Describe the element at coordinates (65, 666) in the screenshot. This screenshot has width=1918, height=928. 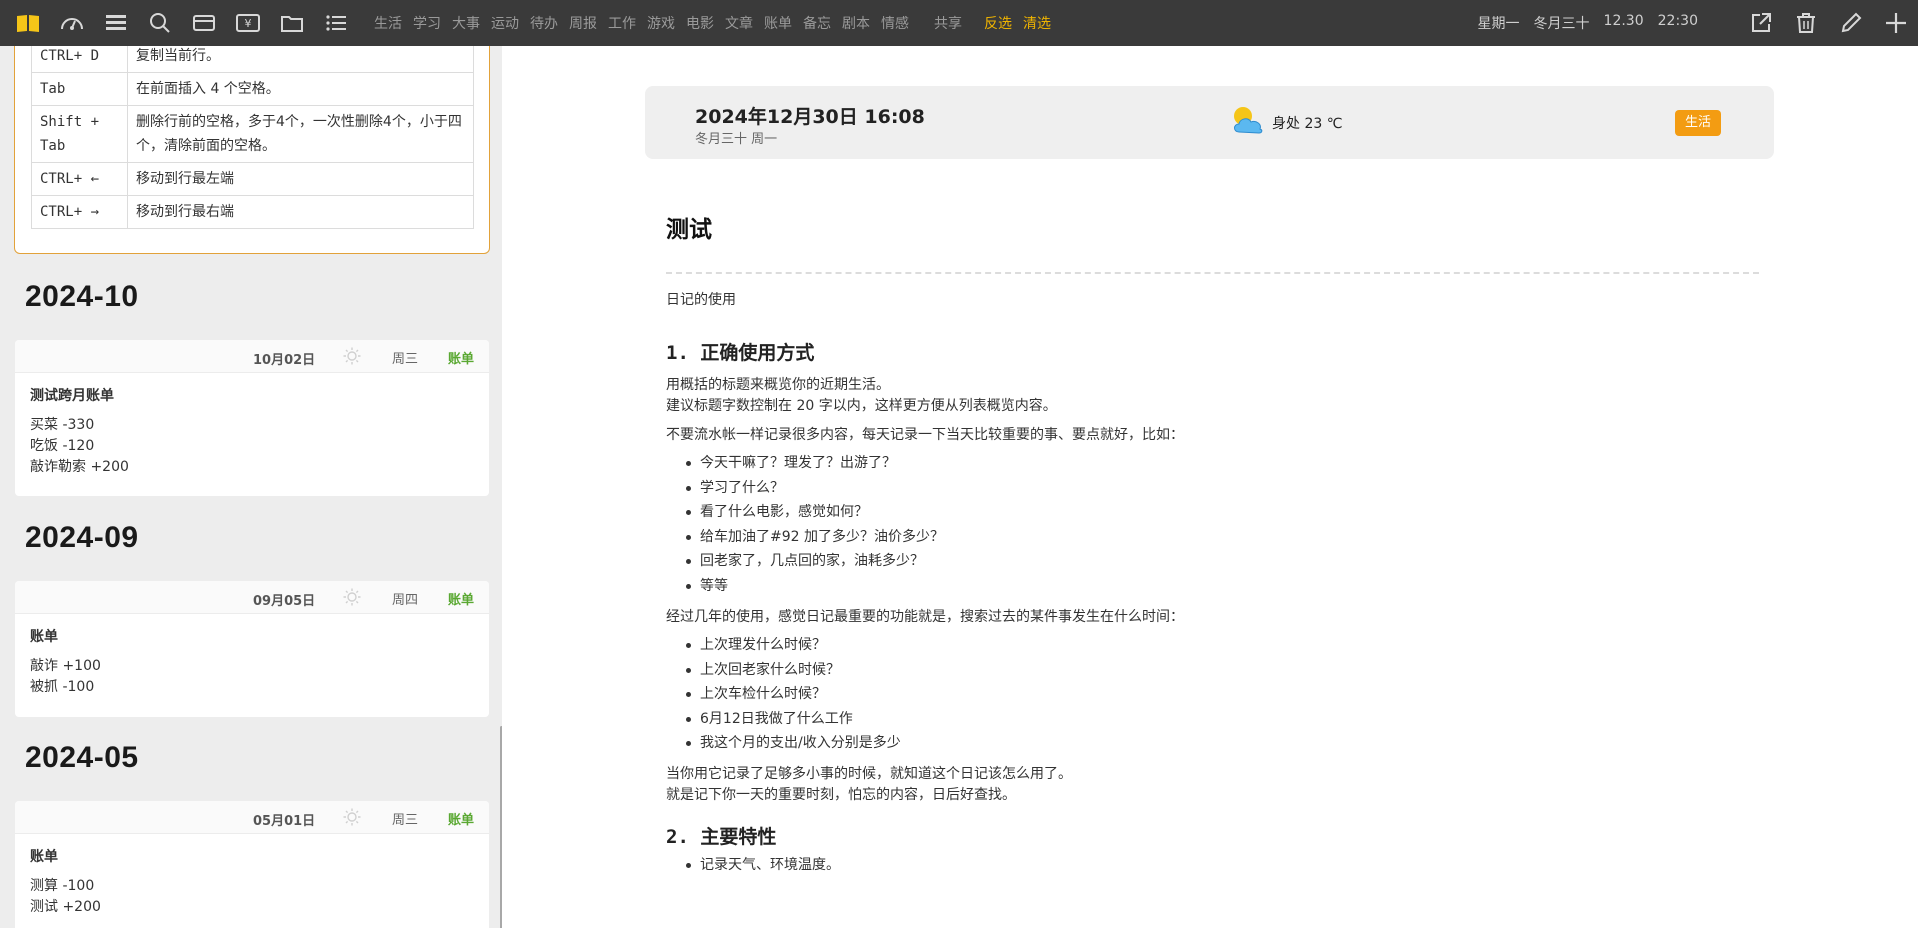
I see `entry-line: 敲诈 +100` at that location.